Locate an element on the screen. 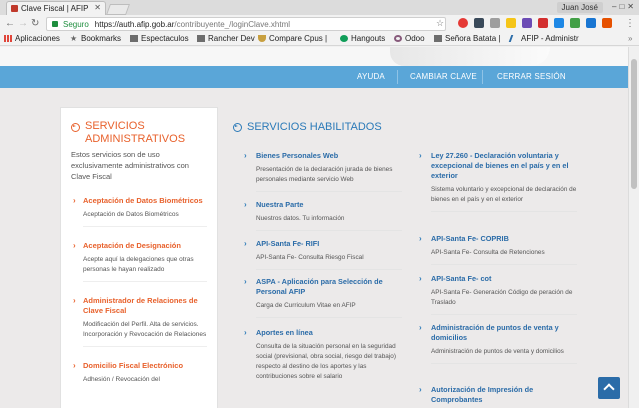  scrollbar-thumb is located at coordinates (634, 124).